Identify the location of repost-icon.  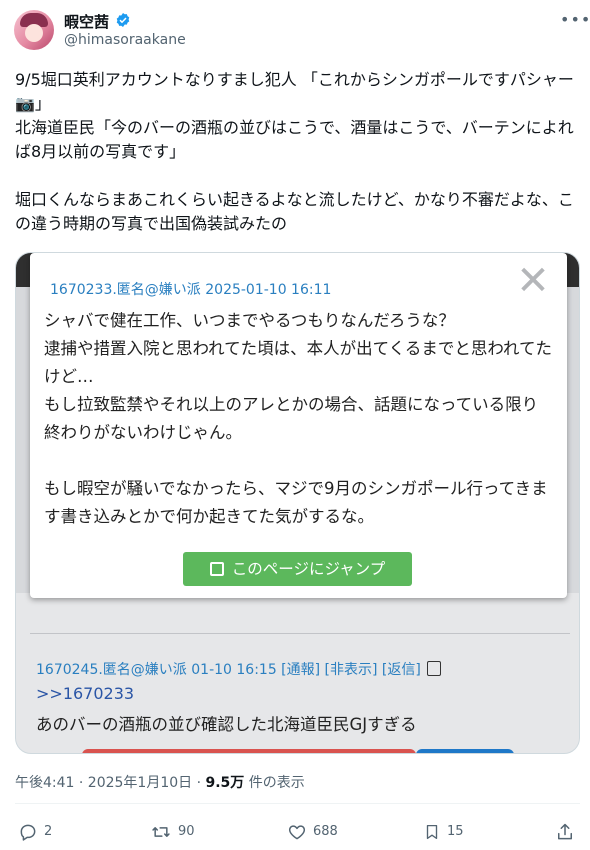
(161, 832).